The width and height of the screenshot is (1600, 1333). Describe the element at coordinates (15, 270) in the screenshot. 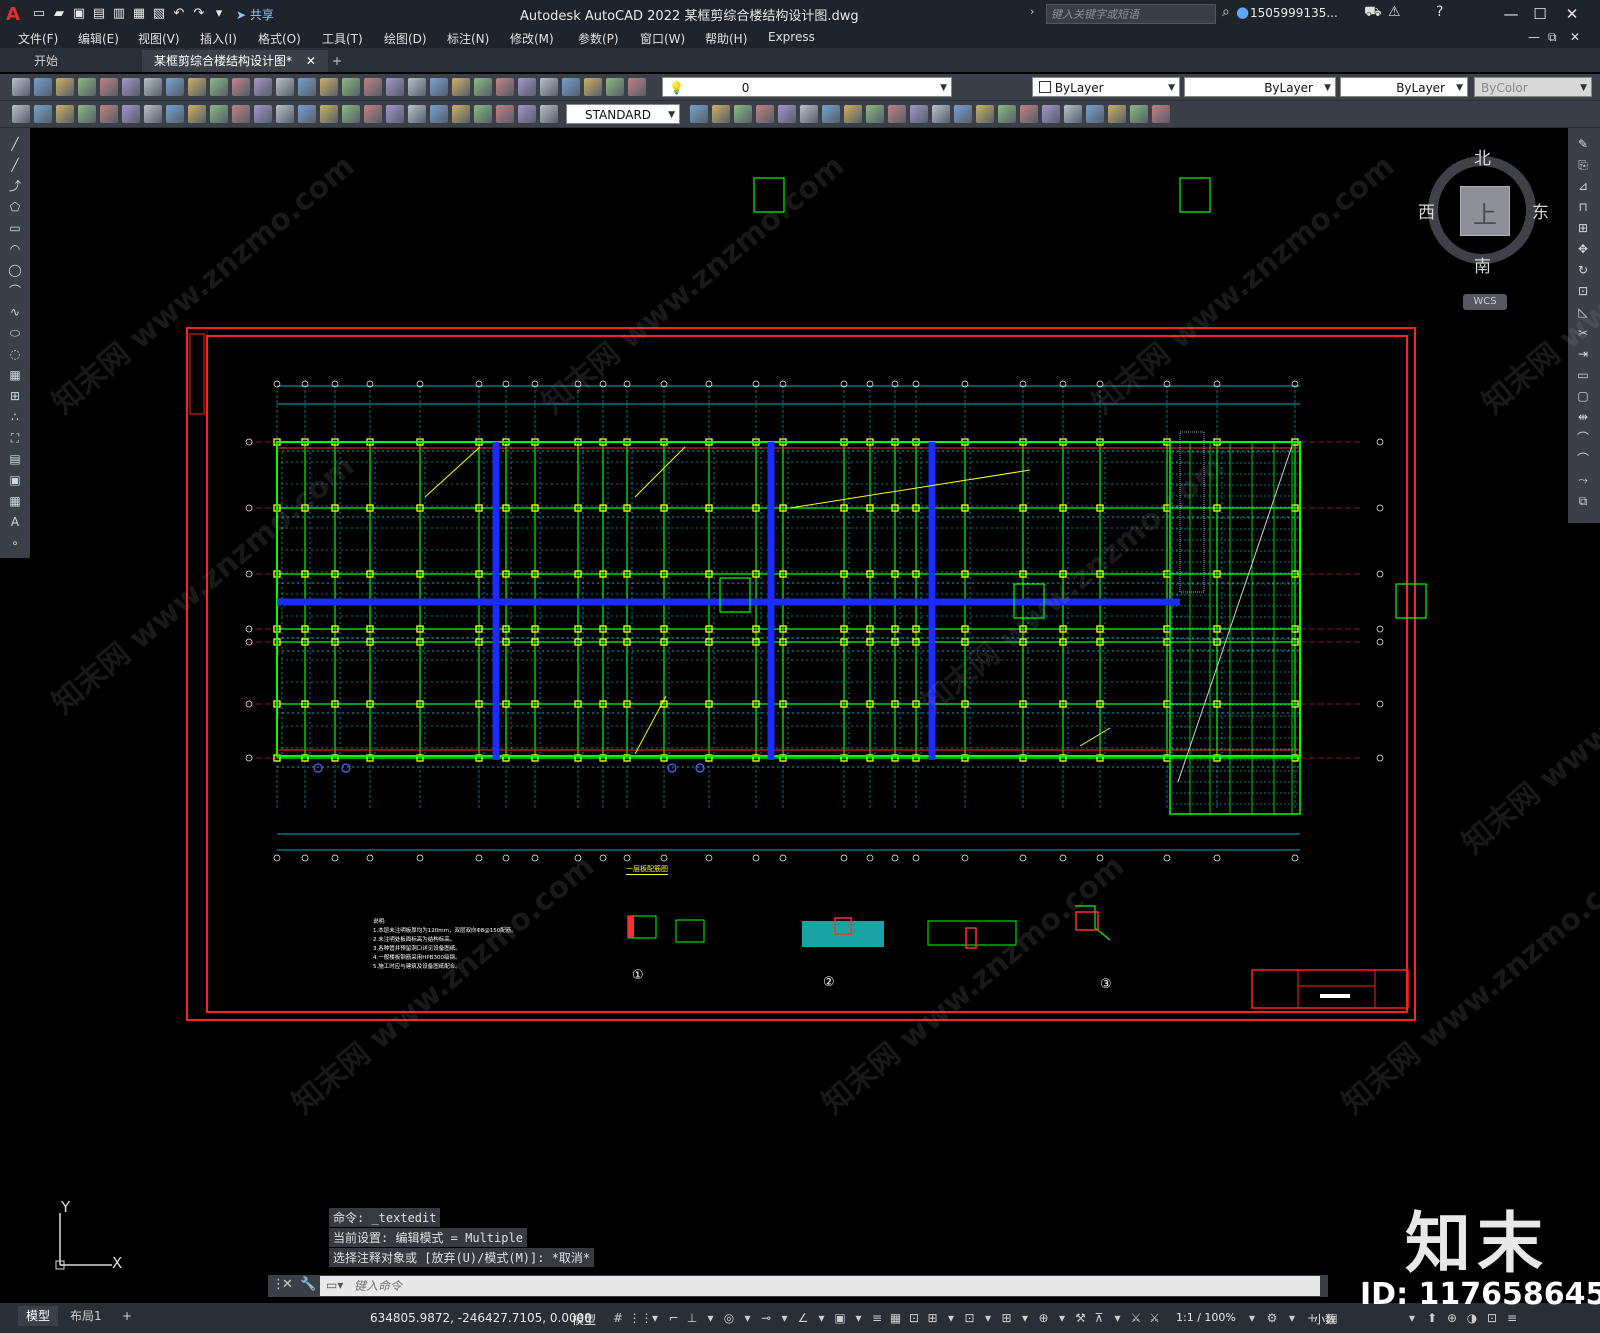

I see `draw-tool-icon: ◯` at that location.